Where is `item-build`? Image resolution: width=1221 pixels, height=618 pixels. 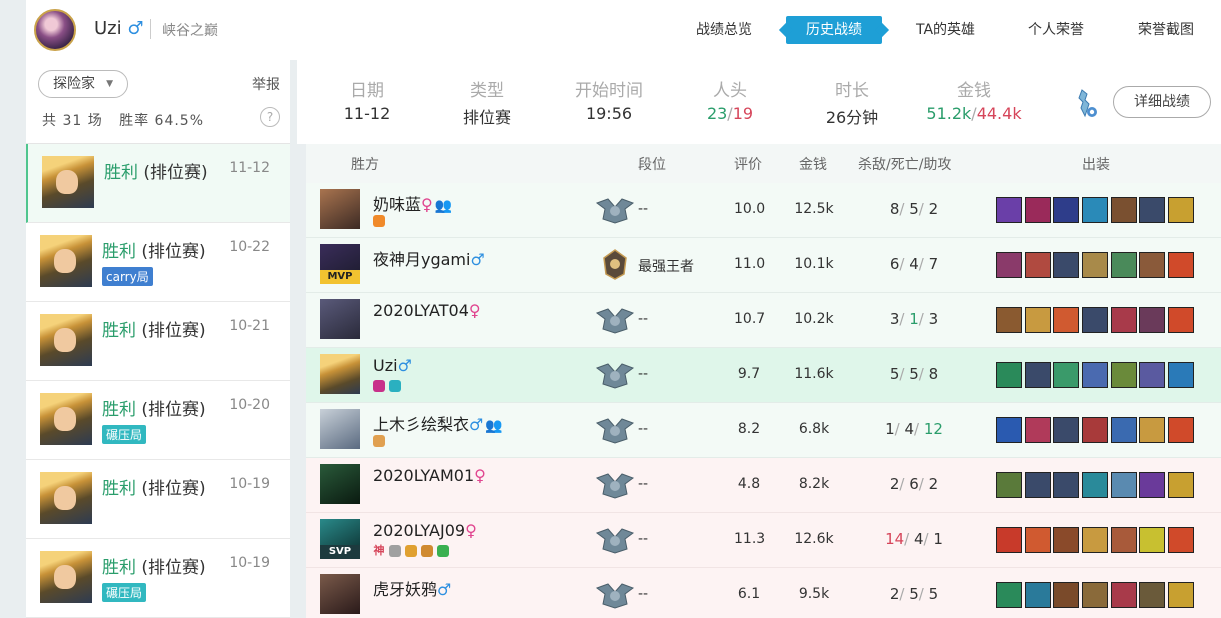
item-build is located at coordinates (1096, 210).